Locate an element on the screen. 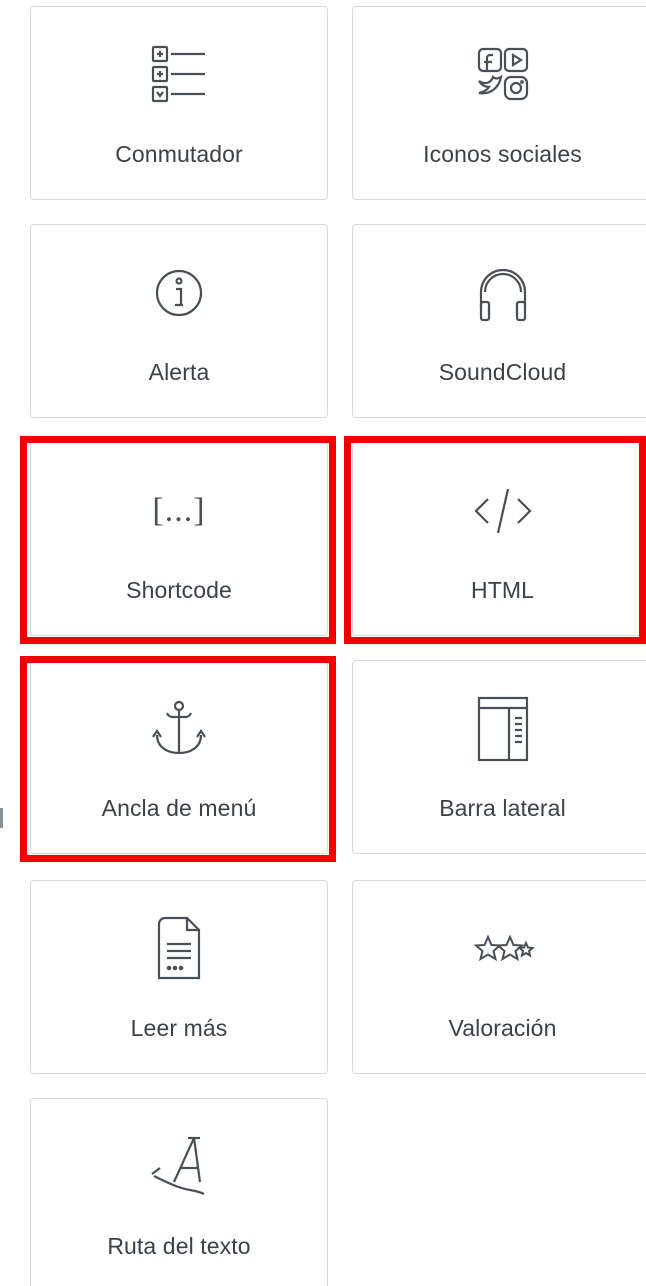 The height and width of the screenshot is (1286, 646). widget-tile-shortcode: [...] Shortcode is located at coordinates (179, 539).